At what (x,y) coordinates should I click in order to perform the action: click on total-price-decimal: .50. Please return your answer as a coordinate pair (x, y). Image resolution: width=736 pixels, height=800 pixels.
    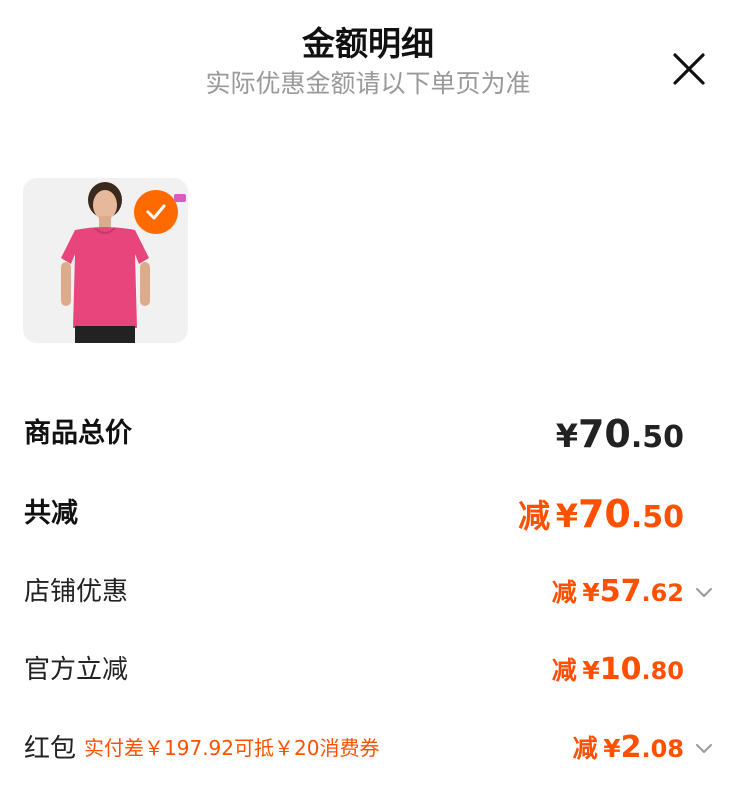
    Looking at the image, I should click on (657, 437).